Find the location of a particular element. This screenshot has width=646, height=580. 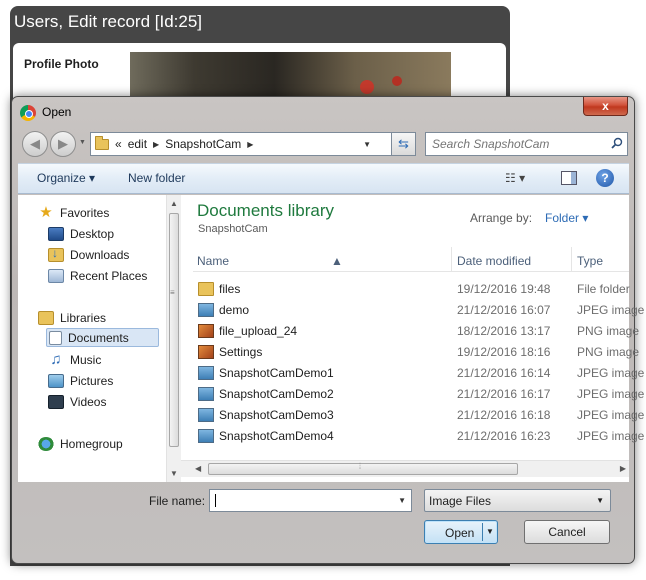

forward-button: ▶ is located at coordinates (63, 144).